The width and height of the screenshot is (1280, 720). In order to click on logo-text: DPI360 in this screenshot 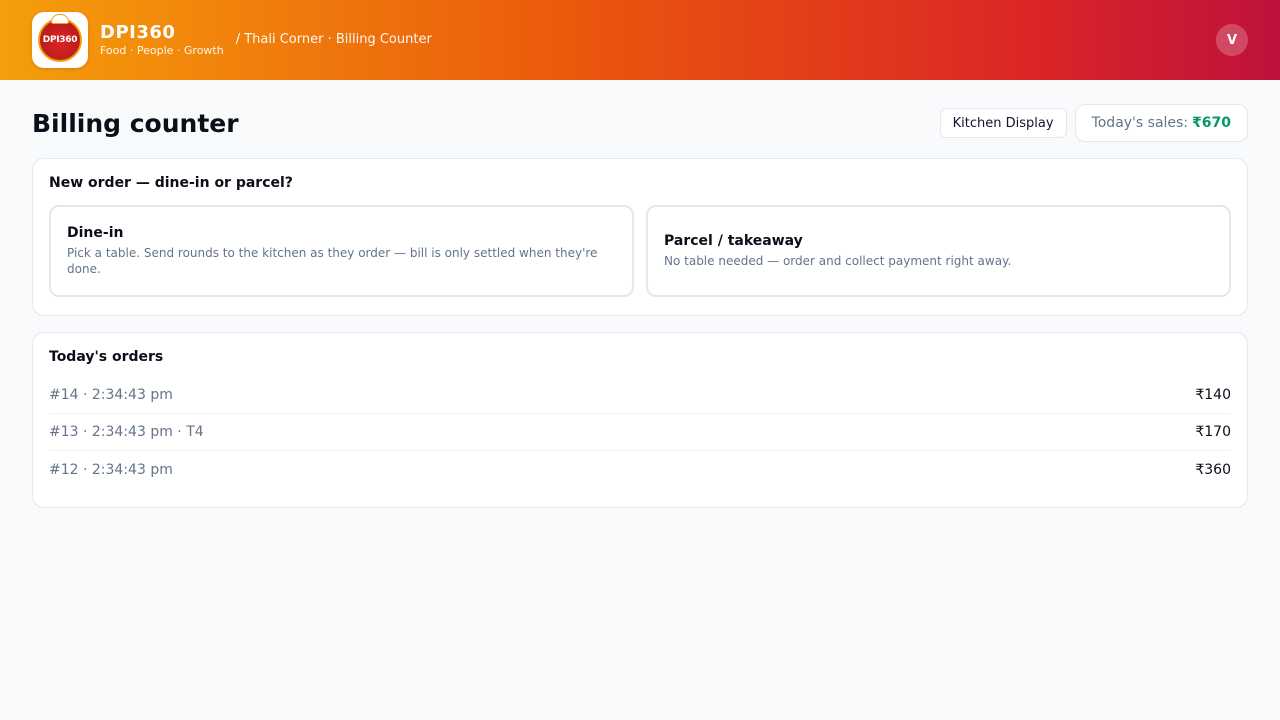, I will do `click(60, 40)`.